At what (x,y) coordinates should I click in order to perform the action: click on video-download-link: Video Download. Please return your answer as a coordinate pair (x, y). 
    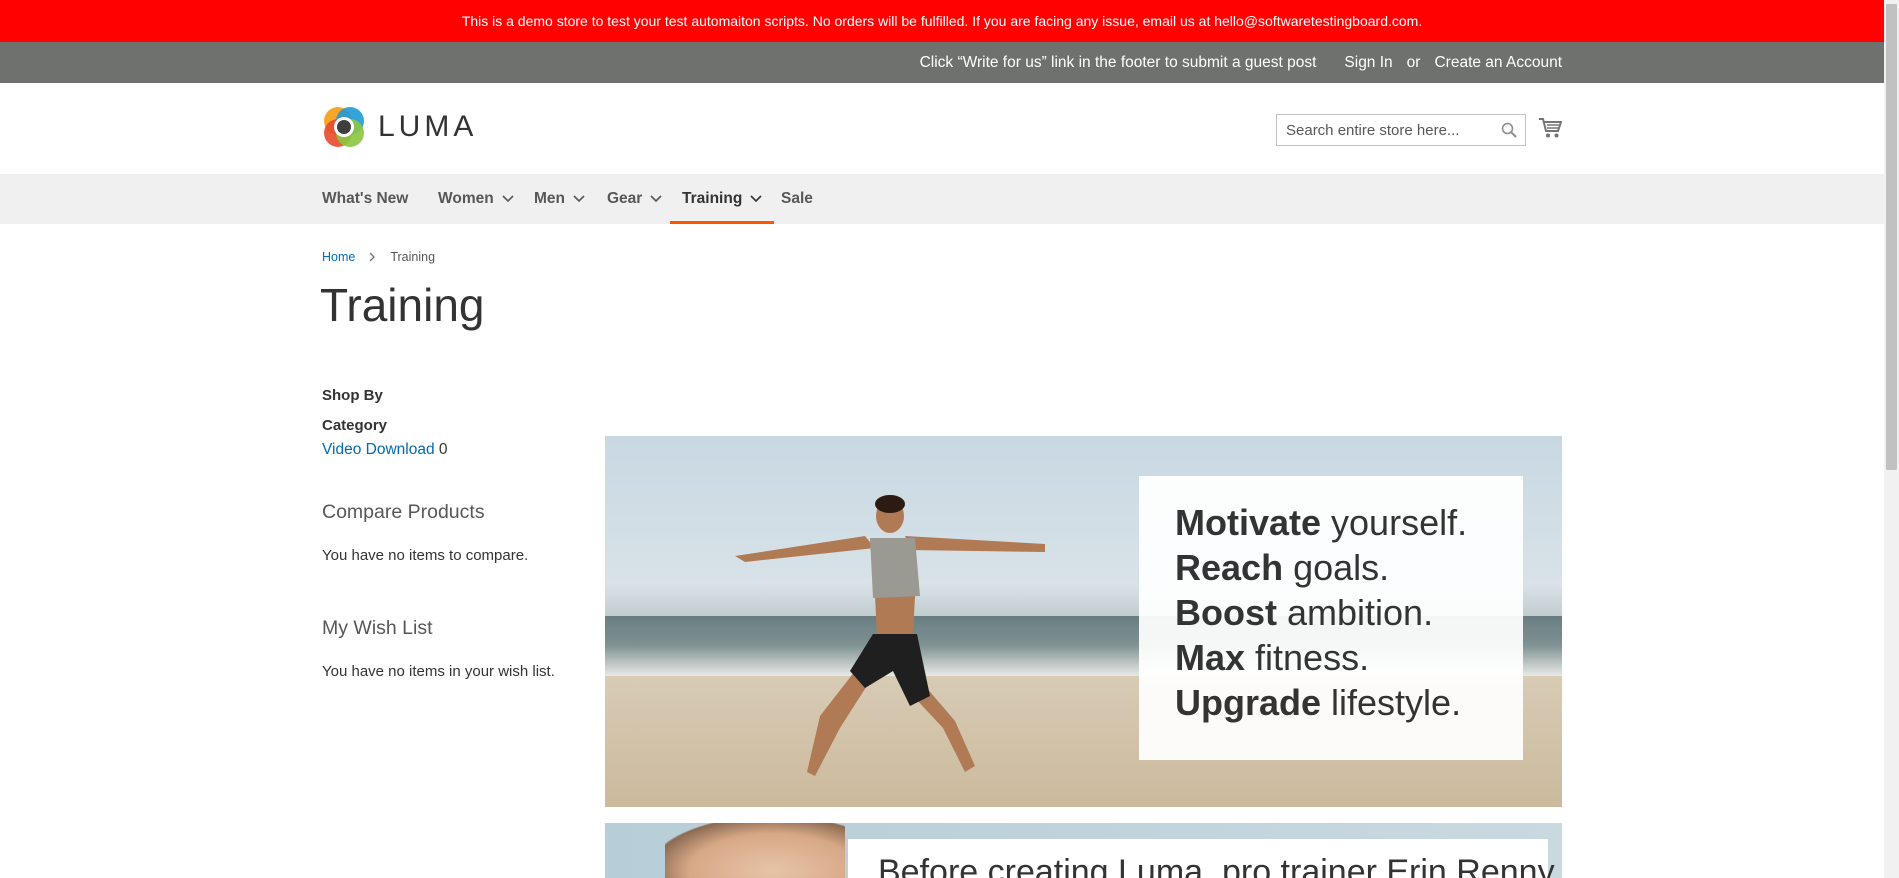
    Looking at the image, I should click on (378, 449).